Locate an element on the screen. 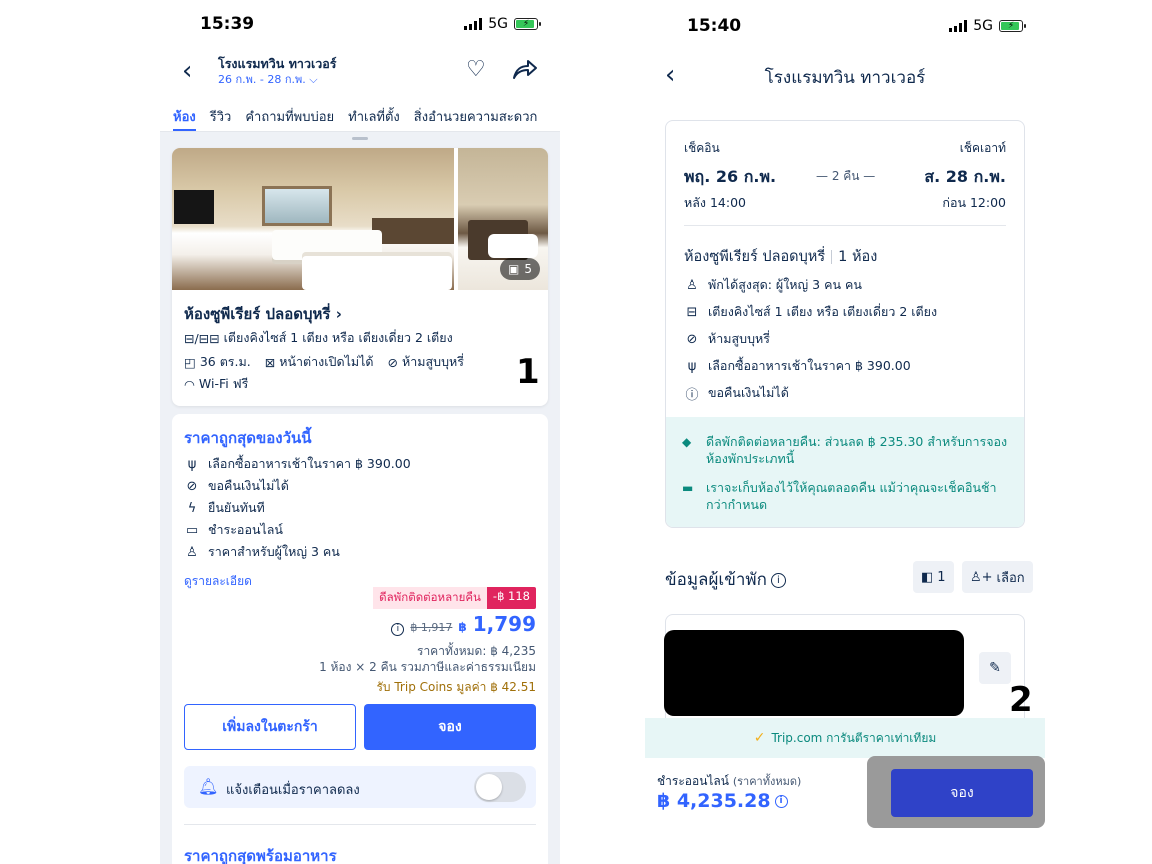 The height and width of the screenshot is (864, 1152). feature-occupancy-text: พักได้สูงสุด: ผู้ใหญ่ 3 คน คน is located at coordinates (785, 284).